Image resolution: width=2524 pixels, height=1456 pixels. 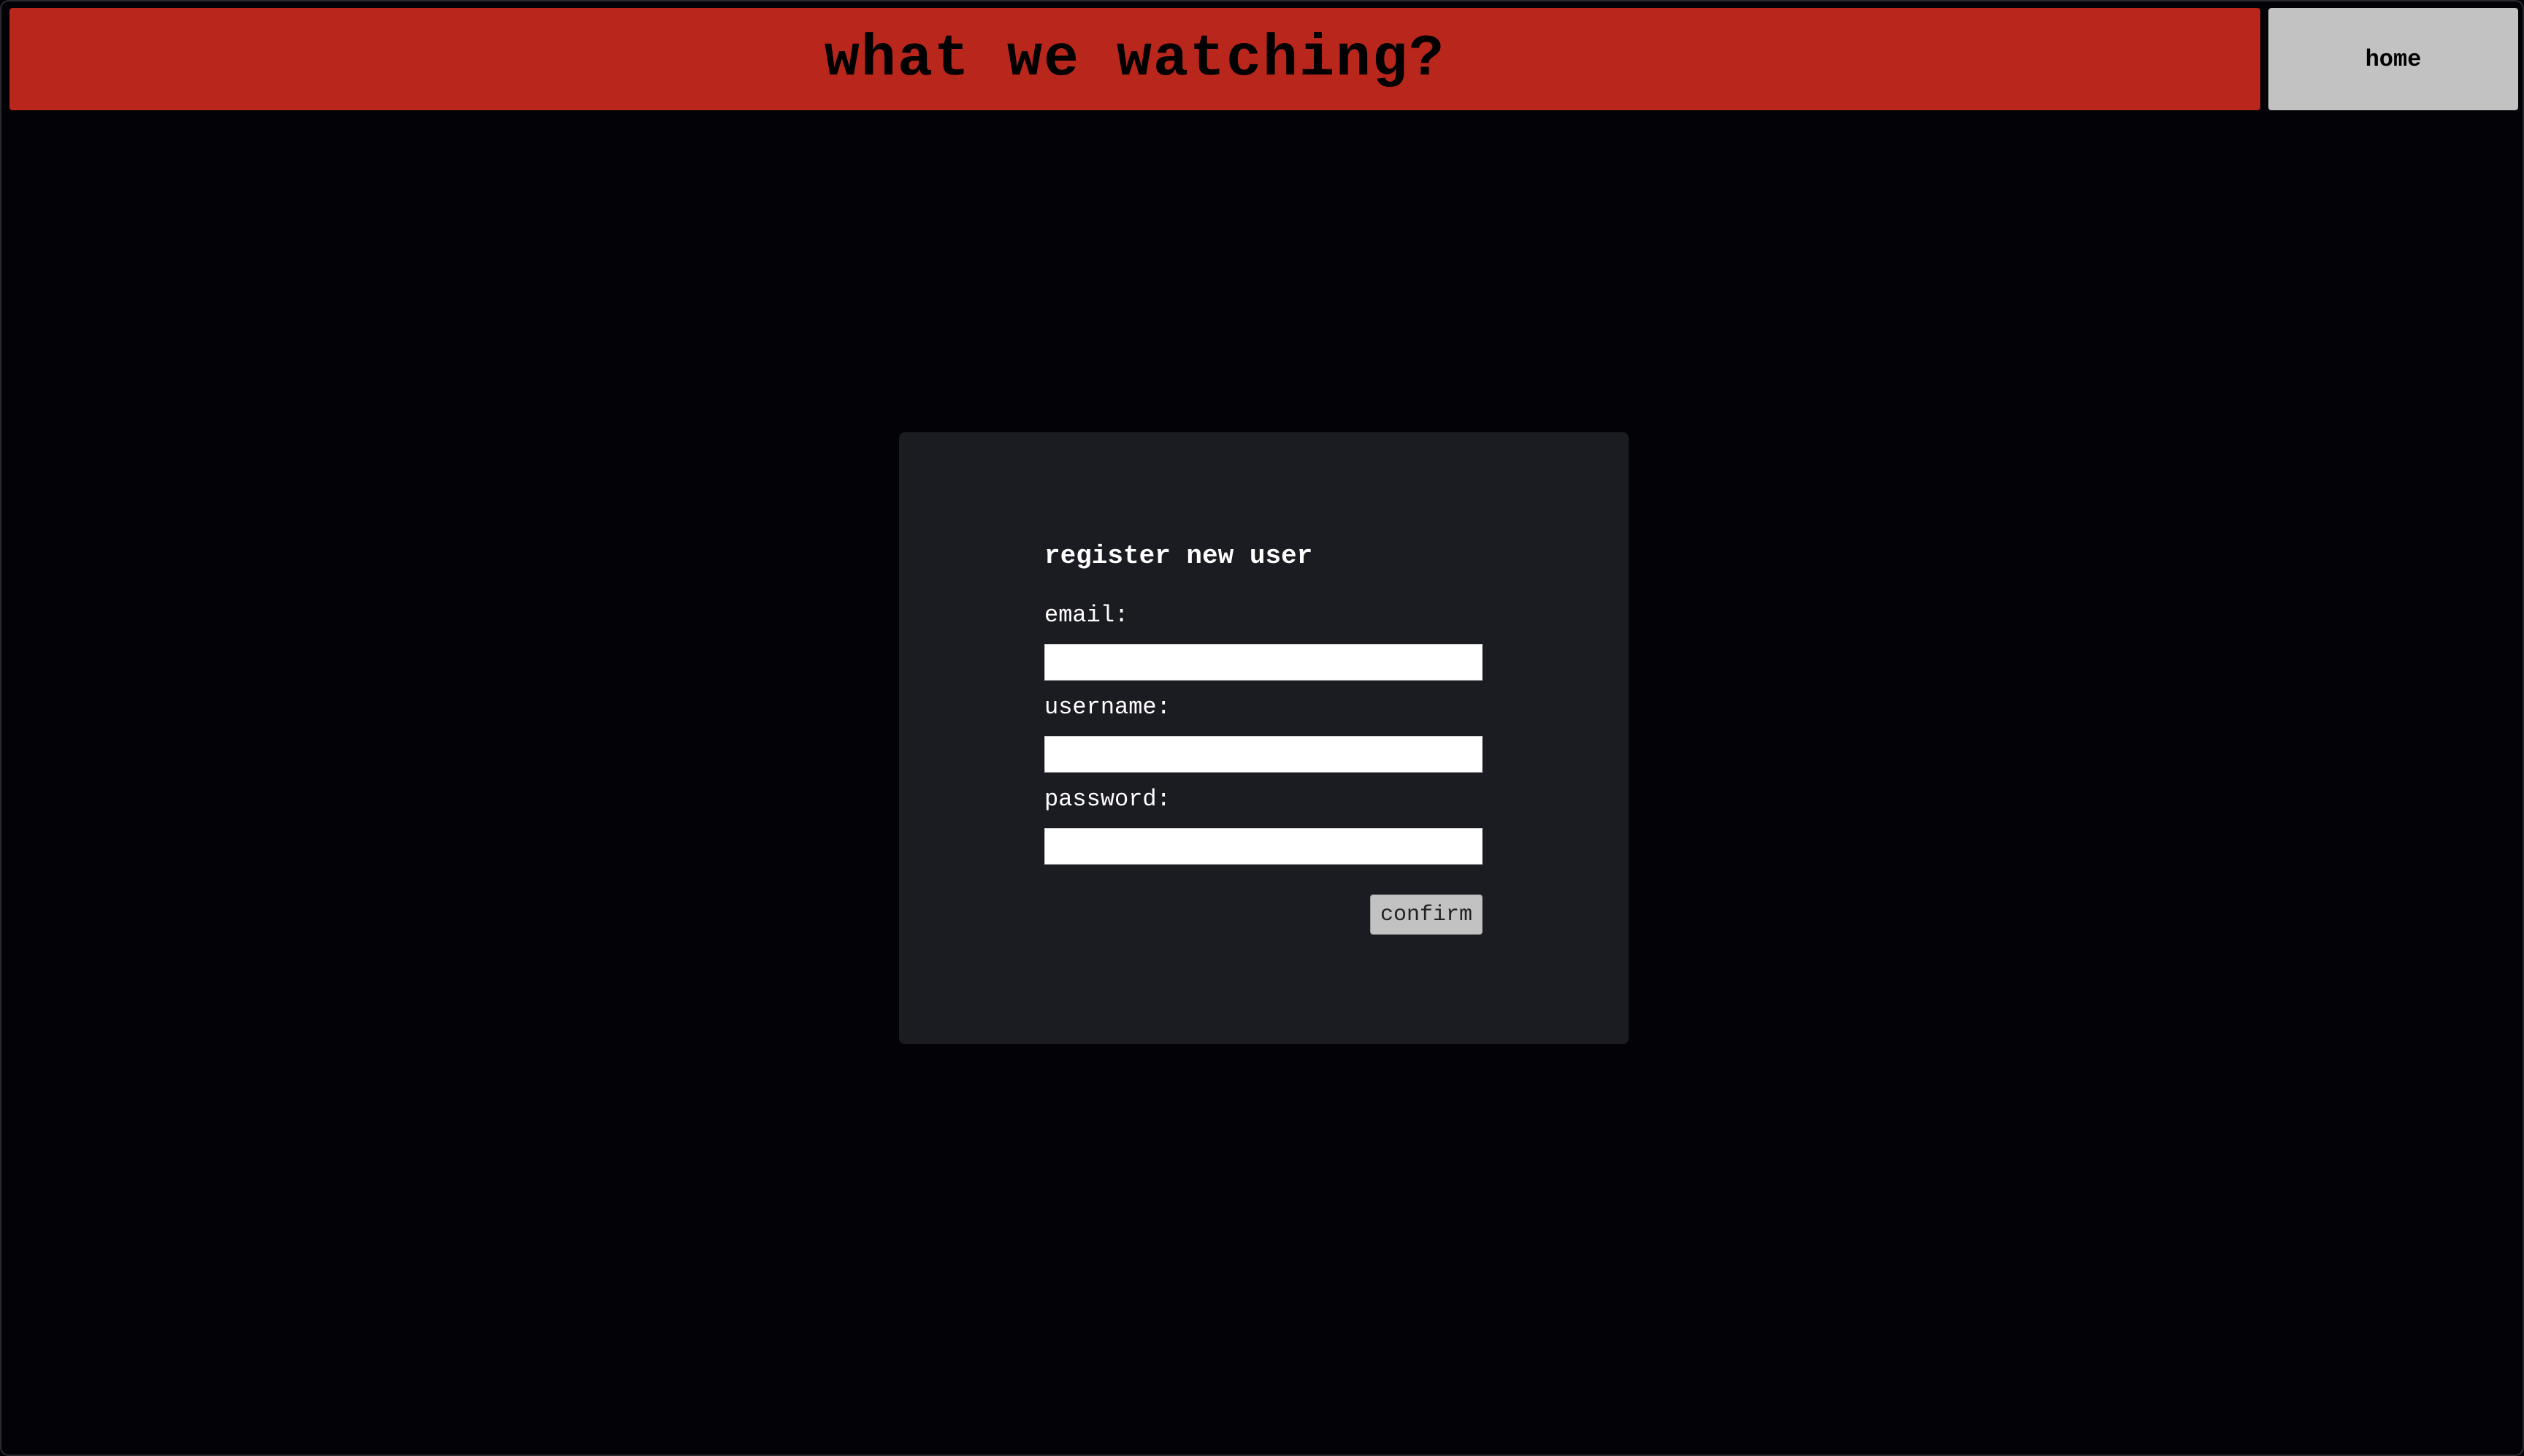 What do you see at coordinates (1107, 708) in the screenshot?
I see `username-label: username:` at bounding box center [1107, 708].